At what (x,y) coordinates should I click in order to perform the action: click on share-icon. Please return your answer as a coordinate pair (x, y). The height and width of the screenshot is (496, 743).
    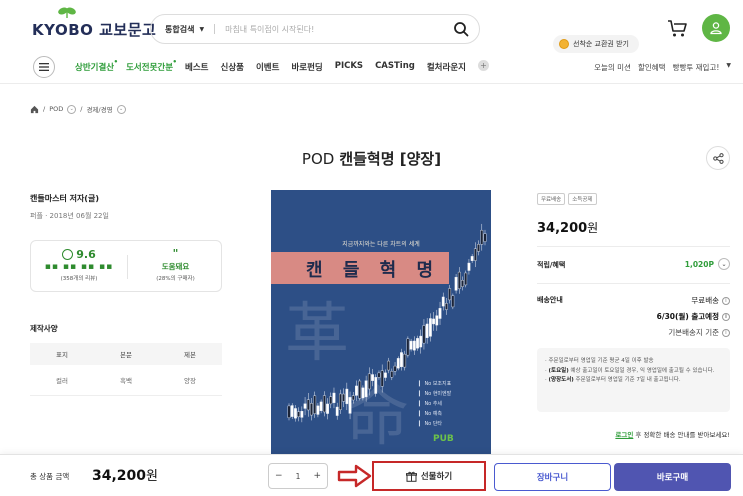
    Looking at the image, I should click on (718, 158).